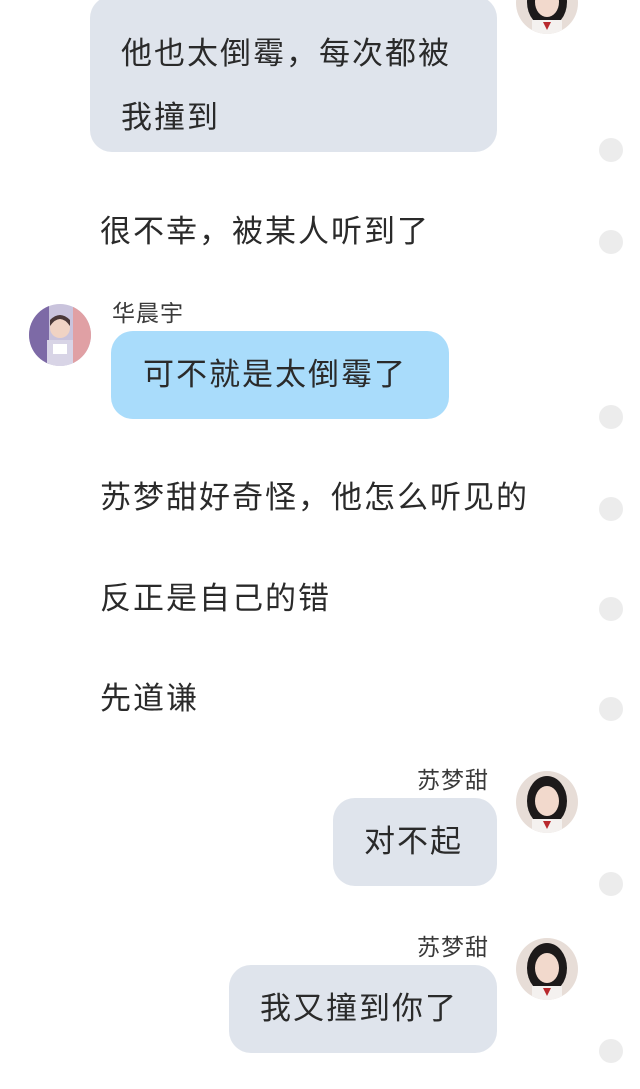  I want to click on message-text: 我又撞到你了, so click(359, 1009).